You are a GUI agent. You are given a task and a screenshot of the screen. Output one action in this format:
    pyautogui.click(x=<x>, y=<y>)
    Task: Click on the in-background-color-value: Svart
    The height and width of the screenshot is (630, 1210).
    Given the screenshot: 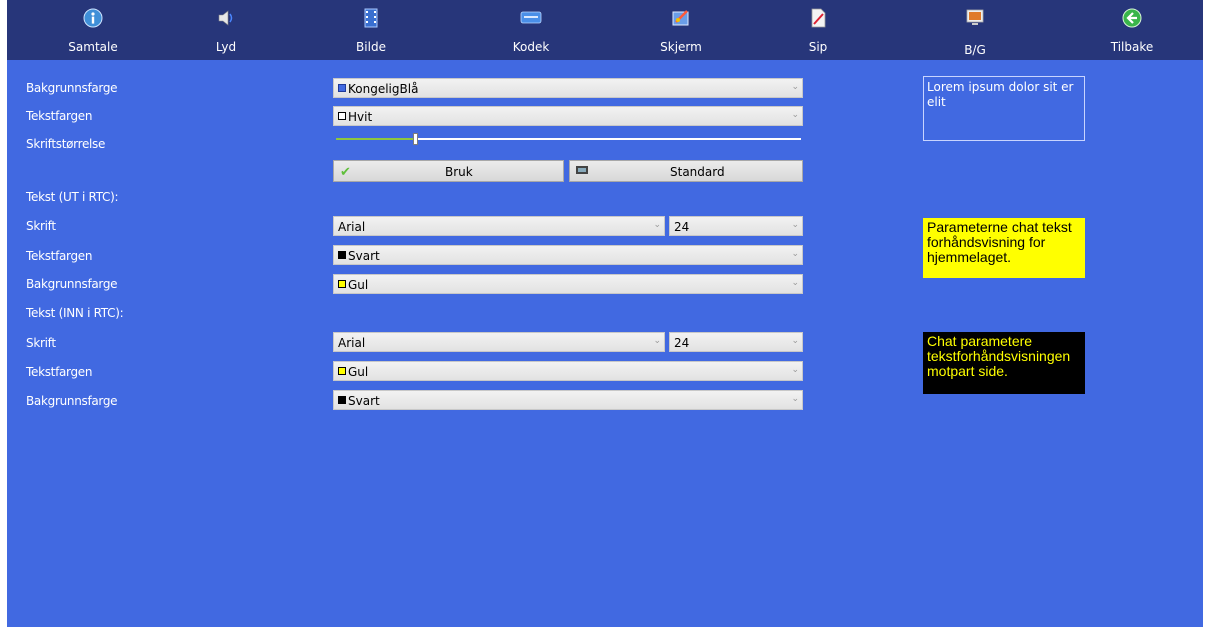 What is the action you would take?
    pyautogui.click(x=364, y=401)
    